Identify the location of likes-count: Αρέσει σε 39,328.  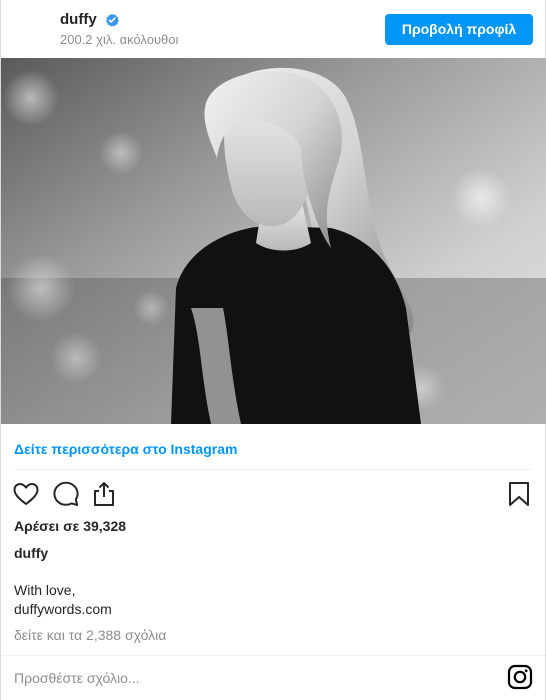
(70, 526).